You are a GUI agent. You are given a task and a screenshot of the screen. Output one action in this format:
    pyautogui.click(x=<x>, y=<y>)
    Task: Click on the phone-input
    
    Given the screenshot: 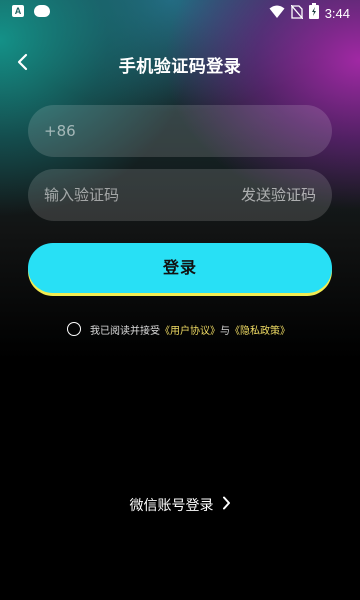 What is the action you would take?
    pyautogui.click(x=179, y=131)
    